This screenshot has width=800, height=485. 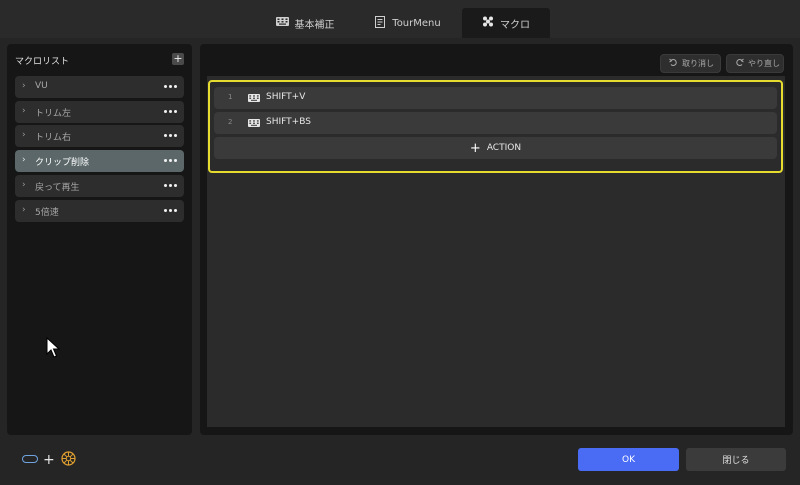 I want to click on action-number: 2, so click(x=230, y=122).